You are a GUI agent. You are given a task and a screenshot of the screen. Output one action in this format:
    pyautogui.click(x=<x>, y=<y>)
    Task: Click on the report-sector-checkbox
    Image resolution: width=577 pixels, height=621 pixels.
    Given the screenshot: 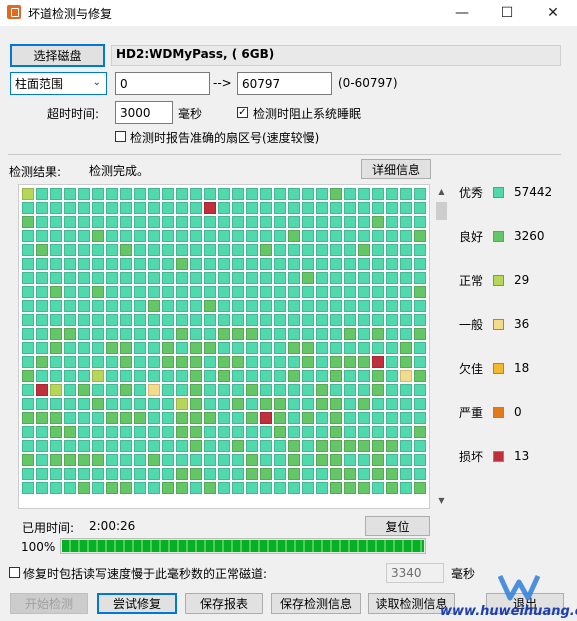 What is the action you would take?
    pyautogui.click(x=120, y=136)
    